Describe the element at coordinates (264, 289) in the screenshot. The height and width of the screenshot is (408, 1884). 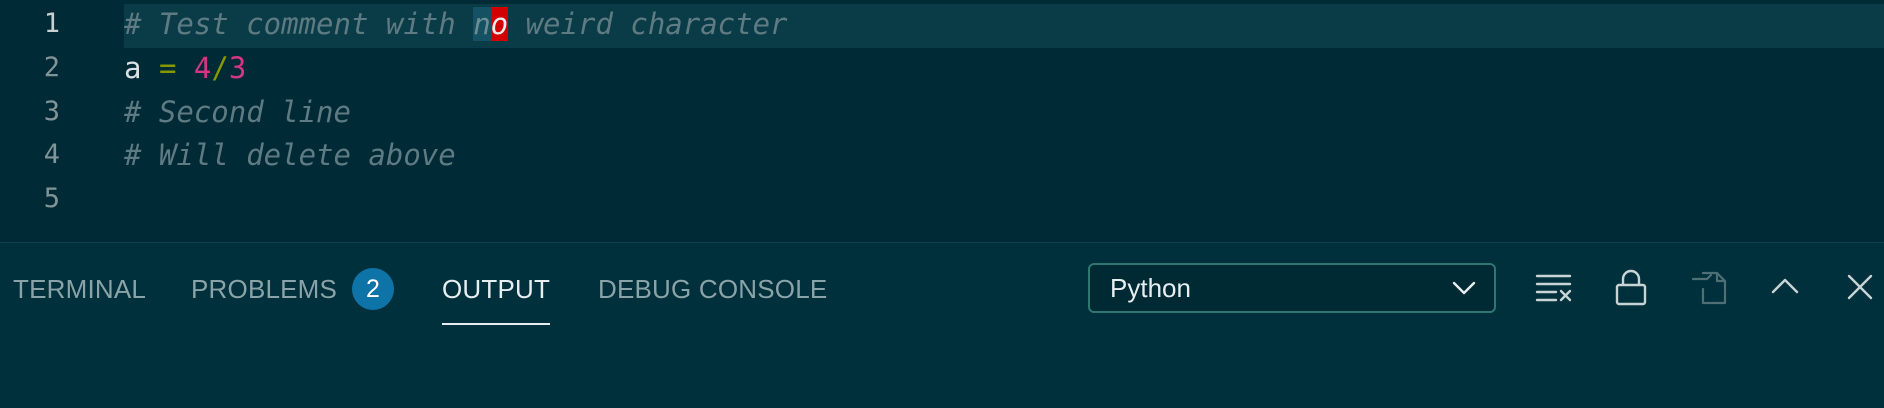
I see `tab-problems: PROBLEMS` at that location.